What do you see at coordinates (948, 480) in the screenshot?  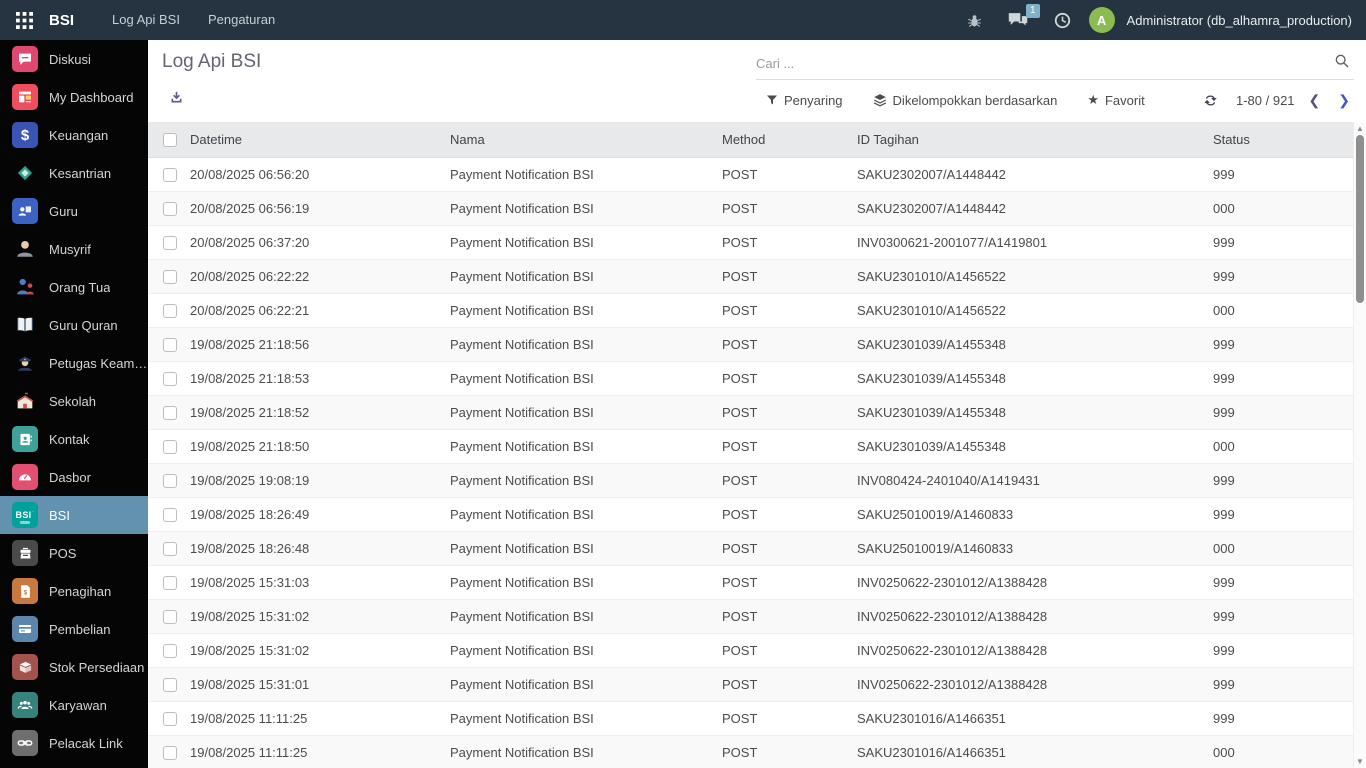 I see `cell-id-tagihan: INV080424-2401040/A1419431` at bounding box center [948, 480].